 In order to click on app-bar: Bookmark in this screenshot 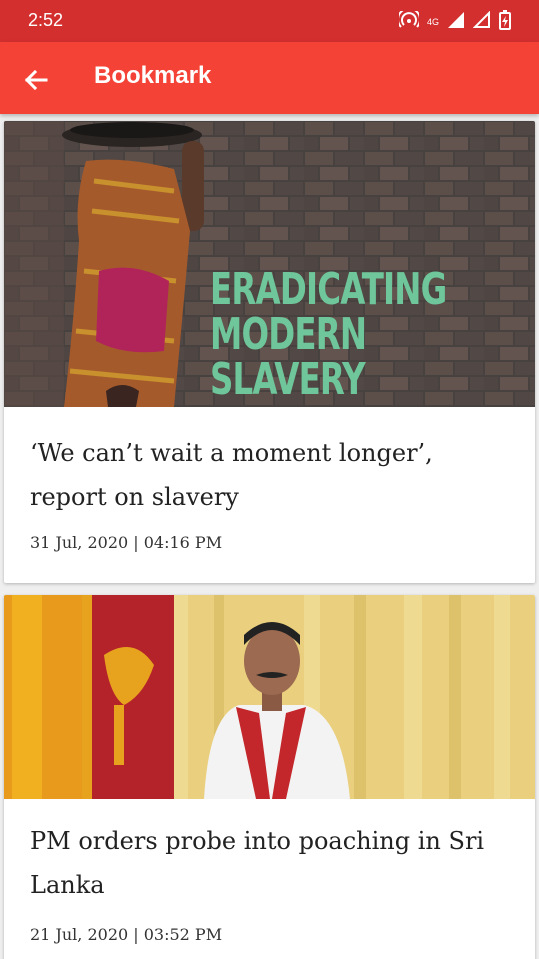, I will do `click(269, 78)`.